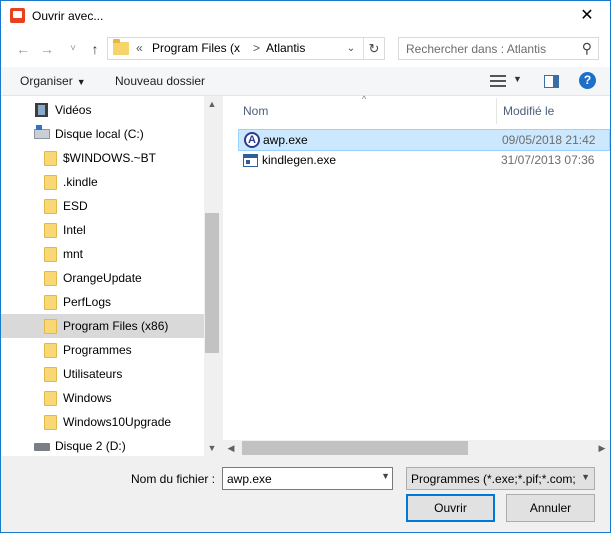 The width and height of the screenshot is (611, 533). What do you see at coordinates (160, 81) in the screenshot?
I see `new-folder-button: Nouveau dossier` at bounding box center [160, 81].